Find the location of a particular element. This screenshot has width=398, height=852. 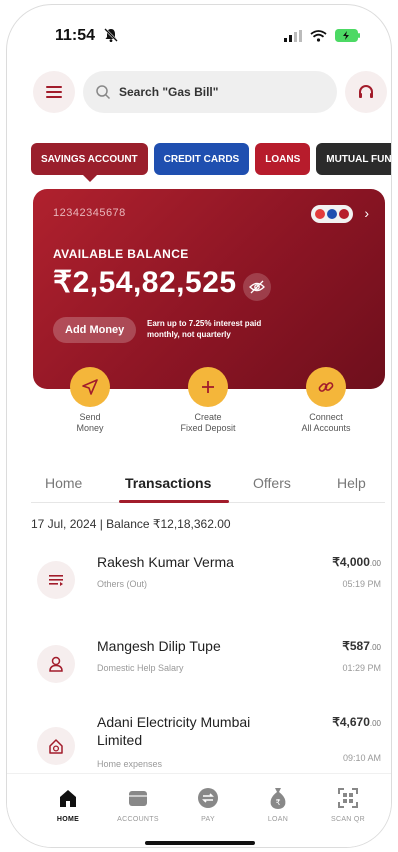

menu-button is located at coordinates (54, 92).